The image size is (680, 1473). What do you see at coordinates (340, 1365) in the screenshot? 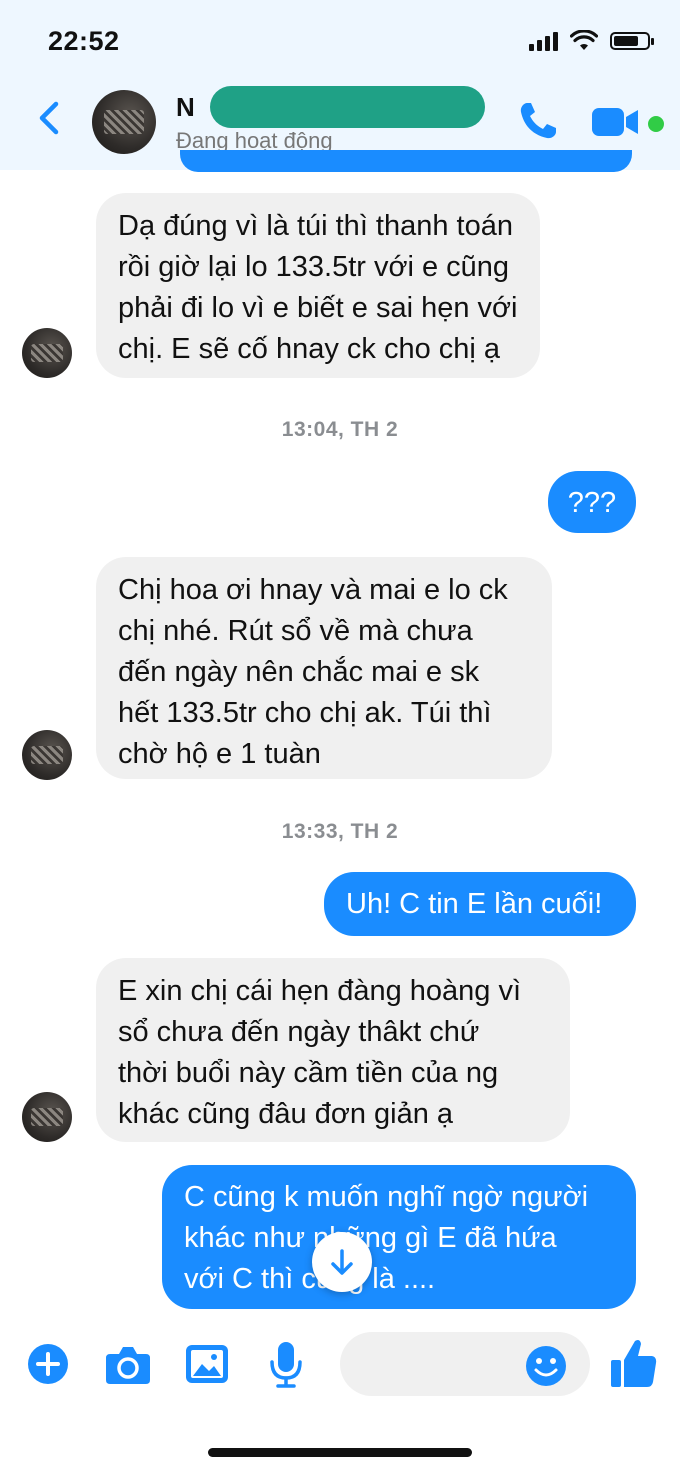
I see `message-composer` at bounding box center [340, 1365].